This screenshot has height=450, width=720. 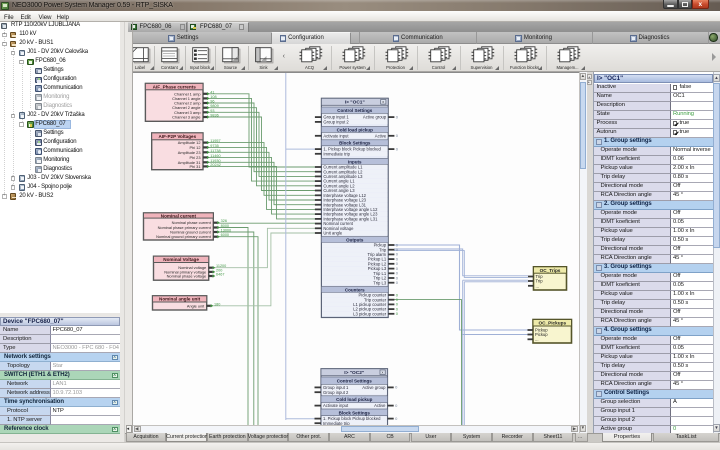 I want to click on svg-text: Nominal current, so click(x=179, y=215).